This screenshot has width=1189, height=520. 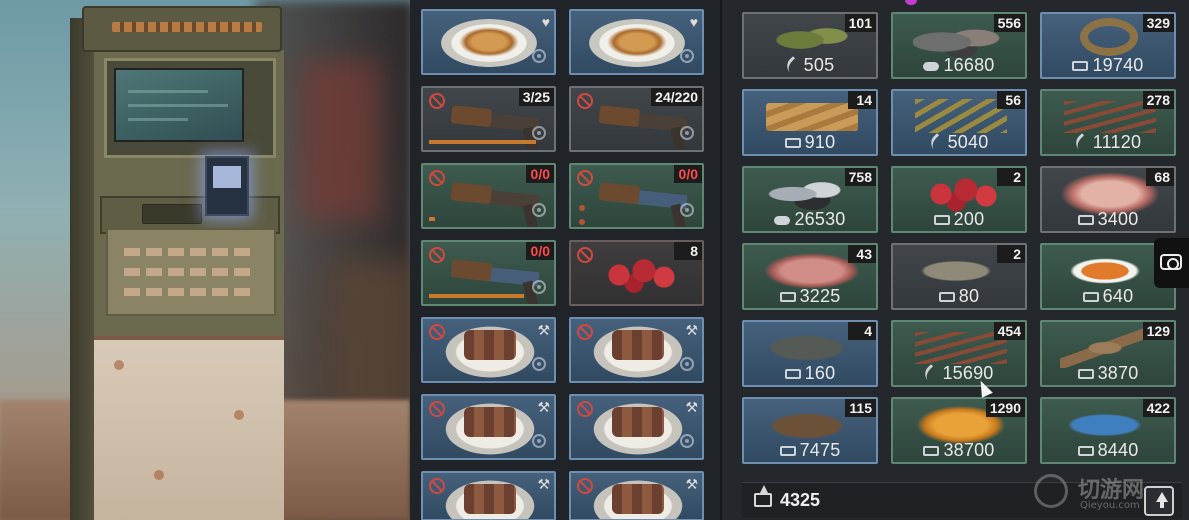 I want to click on item-price: 640, so click(x=1108, y=296).